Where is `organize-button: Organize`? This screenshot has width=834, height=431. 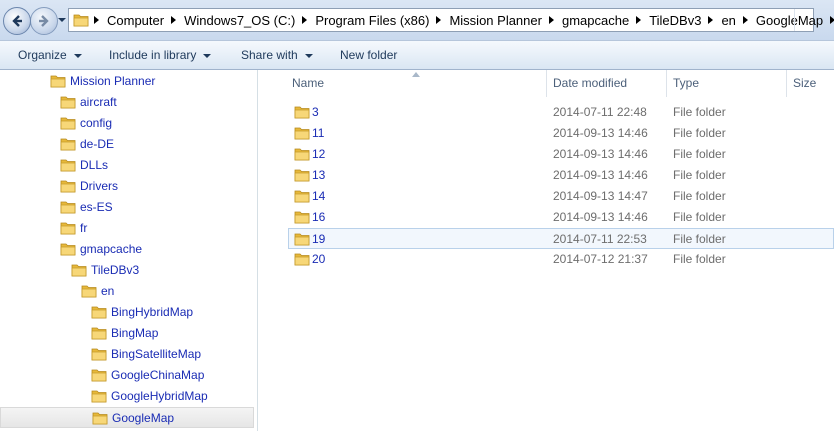
organize-button: Organize is located at coordinates (50, 55).